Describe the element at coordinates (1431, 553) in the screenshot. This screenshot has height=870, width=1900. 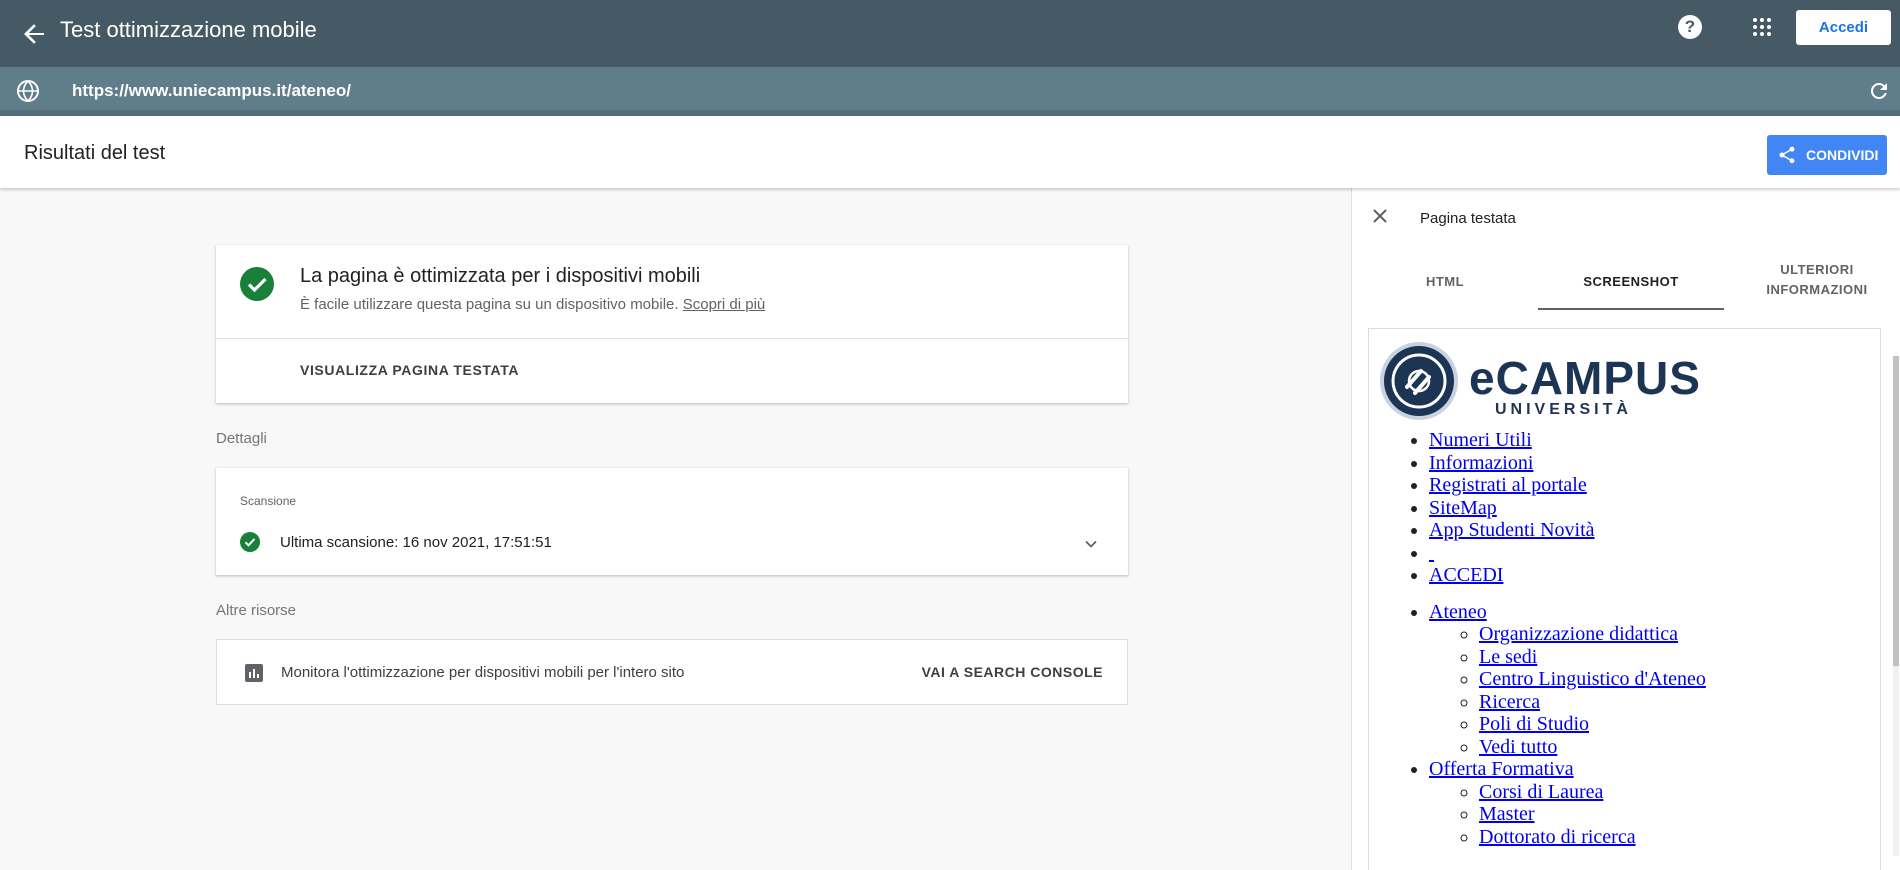
I see `site-link` at that location.